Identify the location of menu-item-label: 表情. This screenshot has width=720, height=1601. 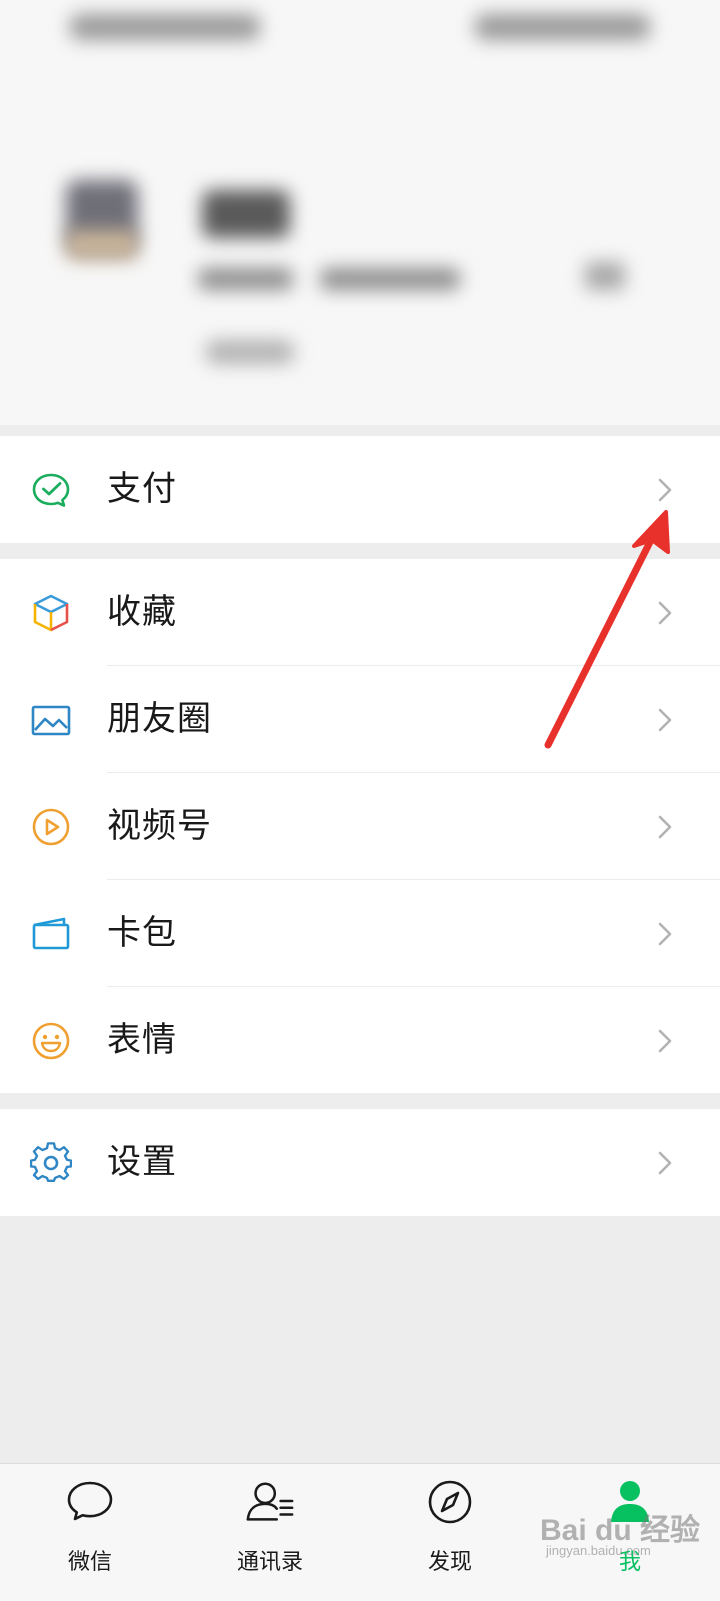
(142, 1040).